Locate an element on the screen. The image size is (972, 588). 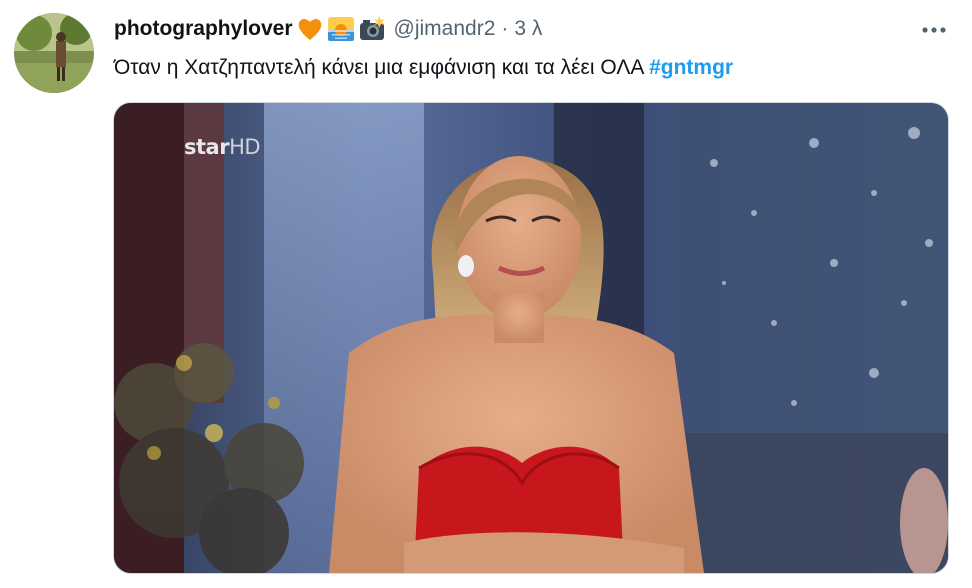
hashtag-link: #gntmgr is located at coordinates (691, 67).